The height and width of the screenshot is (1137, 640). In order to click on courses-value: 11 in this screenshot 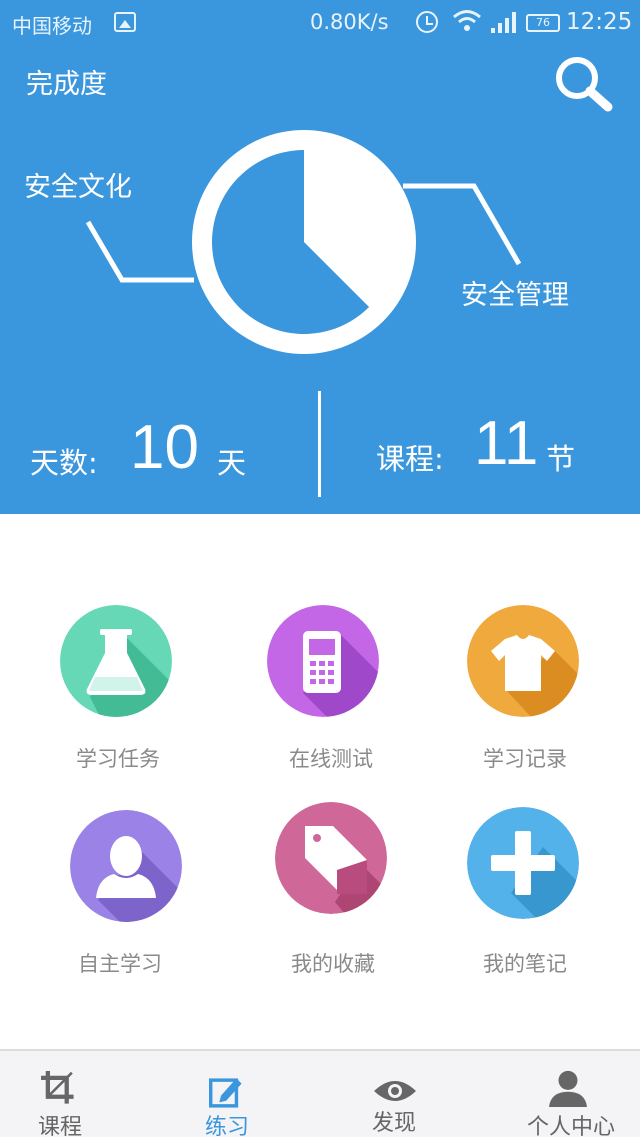, I will do `click(506, 443)`.